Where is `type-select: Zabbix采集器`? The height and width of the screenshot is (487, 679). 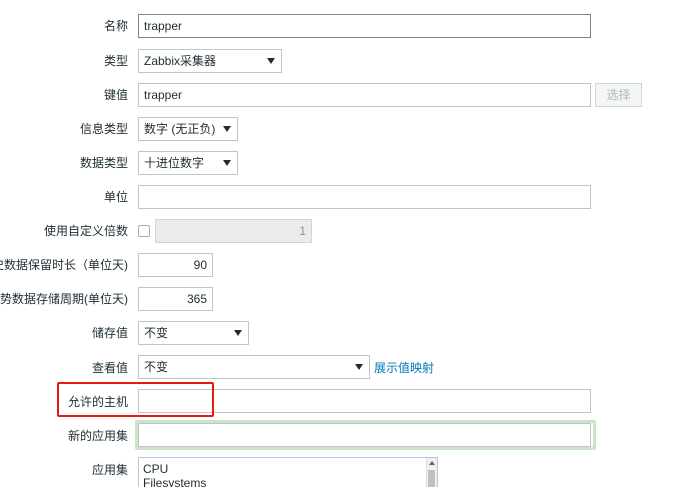 type-select: Zabbix采集器 is located at coordinates (210, 61).